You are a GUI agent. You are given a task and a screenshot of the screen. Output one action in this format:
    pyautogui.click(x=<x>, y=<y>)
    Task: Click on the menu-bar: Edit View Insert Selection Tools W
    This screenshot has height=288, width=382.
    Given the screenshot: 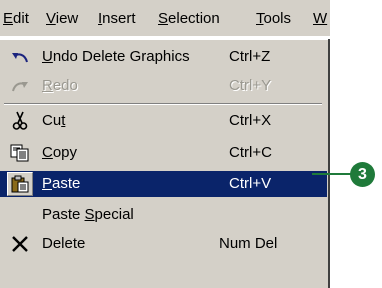 What is the action you would take?
    pyautogui.click(x=165, y=18)
    